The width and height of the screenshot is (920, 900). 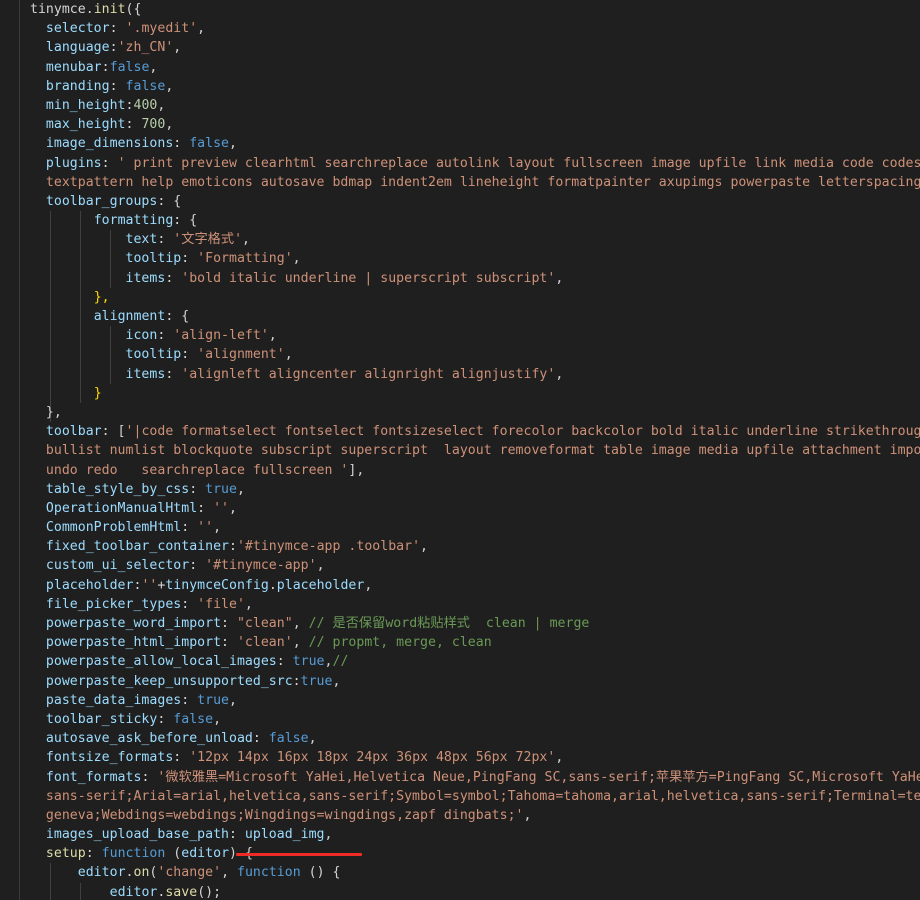 I want to click on code-line: language:'zh_CN',, so click(x=470, y=47).